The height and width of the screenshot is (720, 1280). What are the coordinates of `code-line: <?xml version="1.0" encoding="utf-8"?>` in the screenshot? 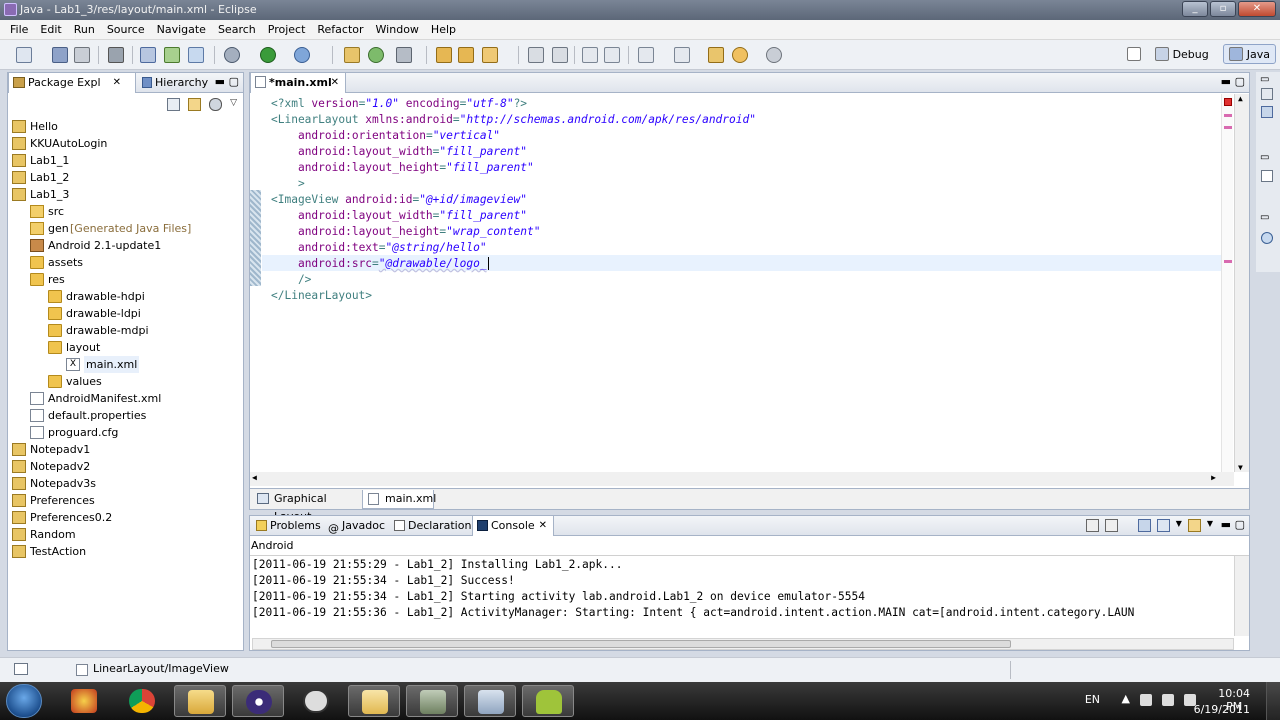 It's located at (399, 104).